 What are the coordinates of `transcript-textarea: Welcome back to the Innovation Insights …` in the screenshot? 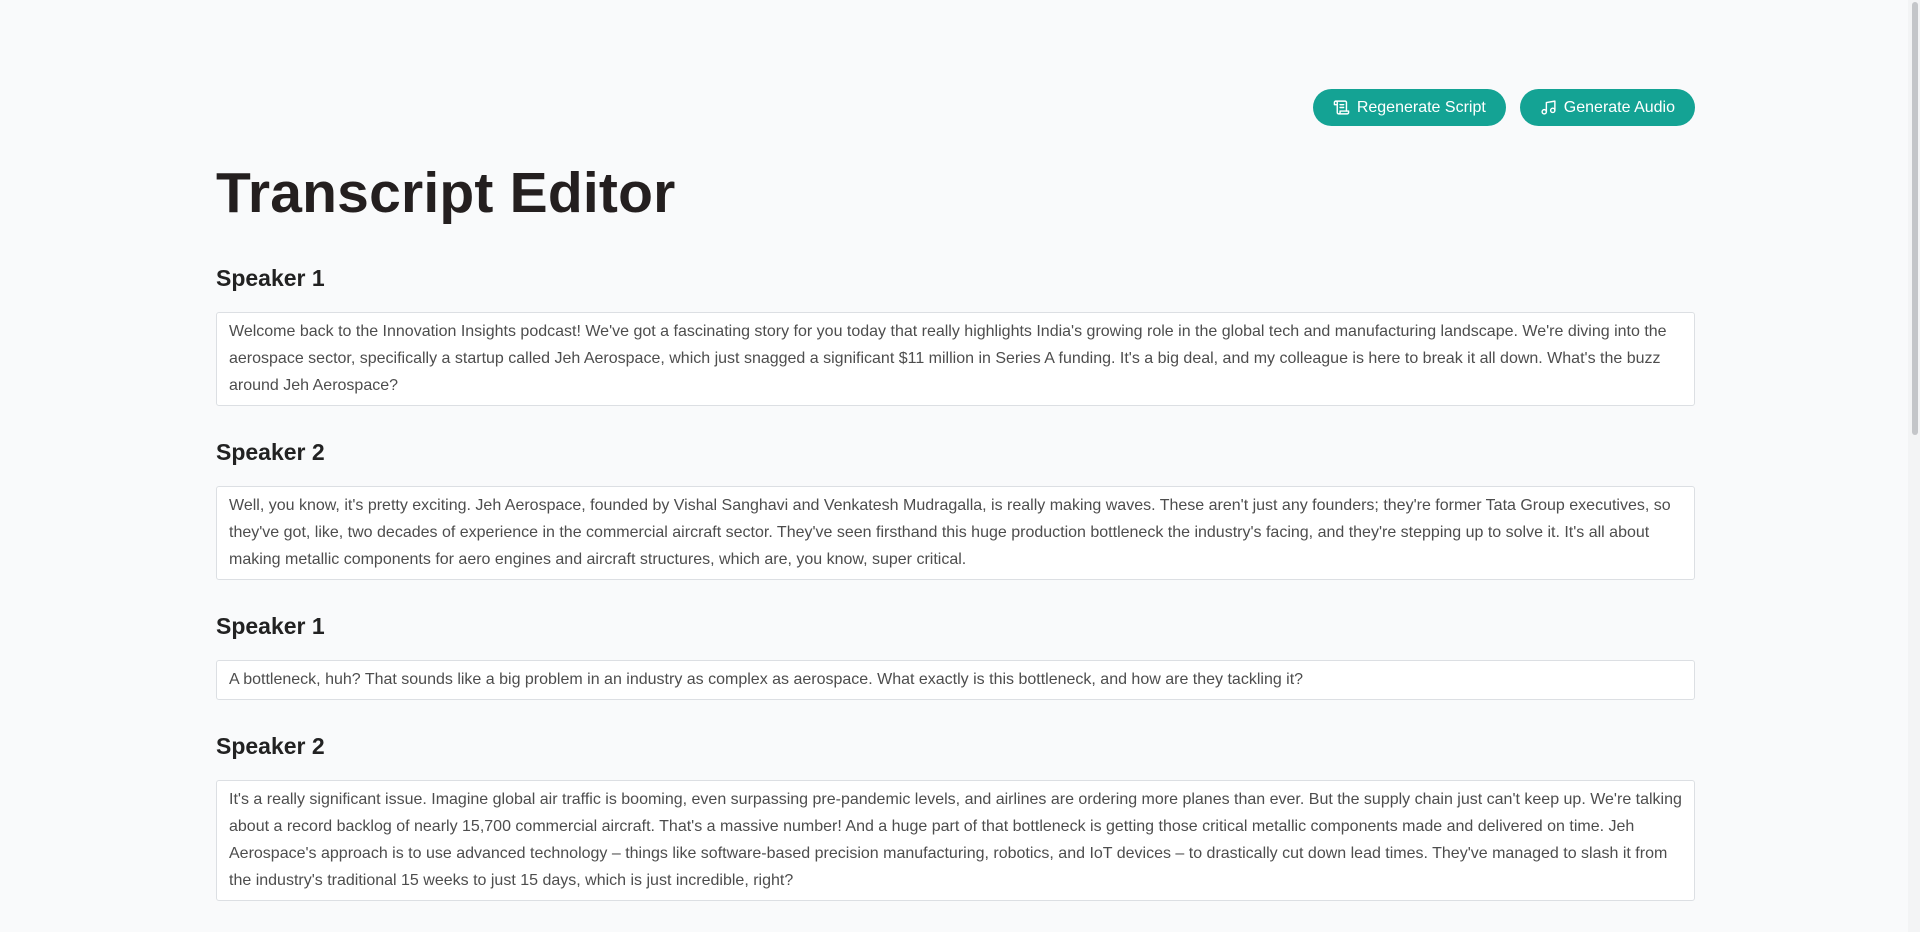 It's located at (955, 359).